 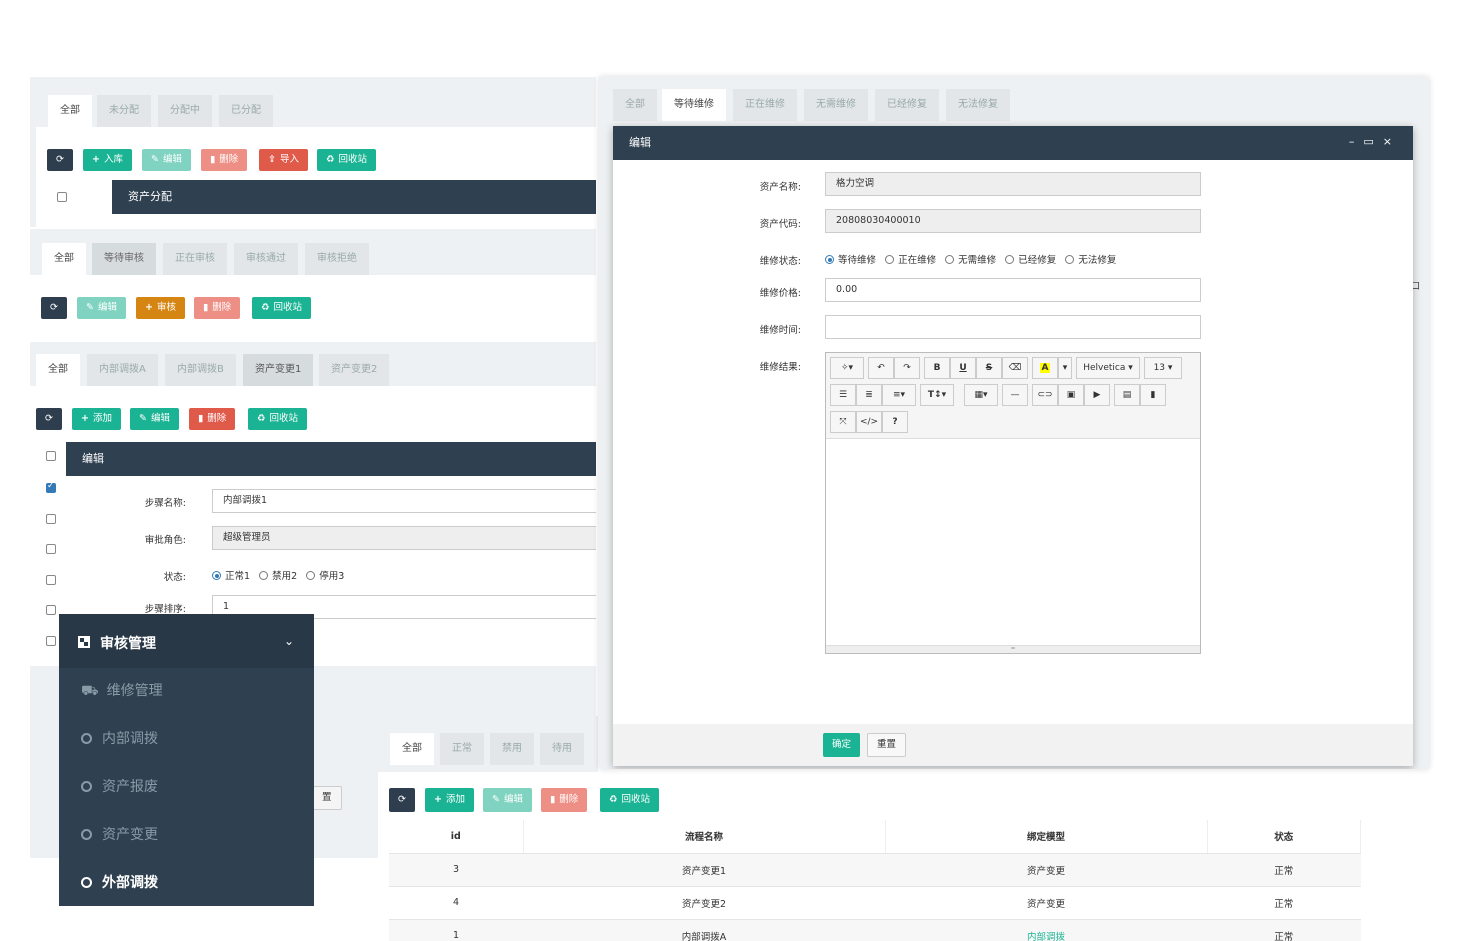 I want to click on table-row: 3 资产变更1 资产变更 正常, so click(x=875, y=870).